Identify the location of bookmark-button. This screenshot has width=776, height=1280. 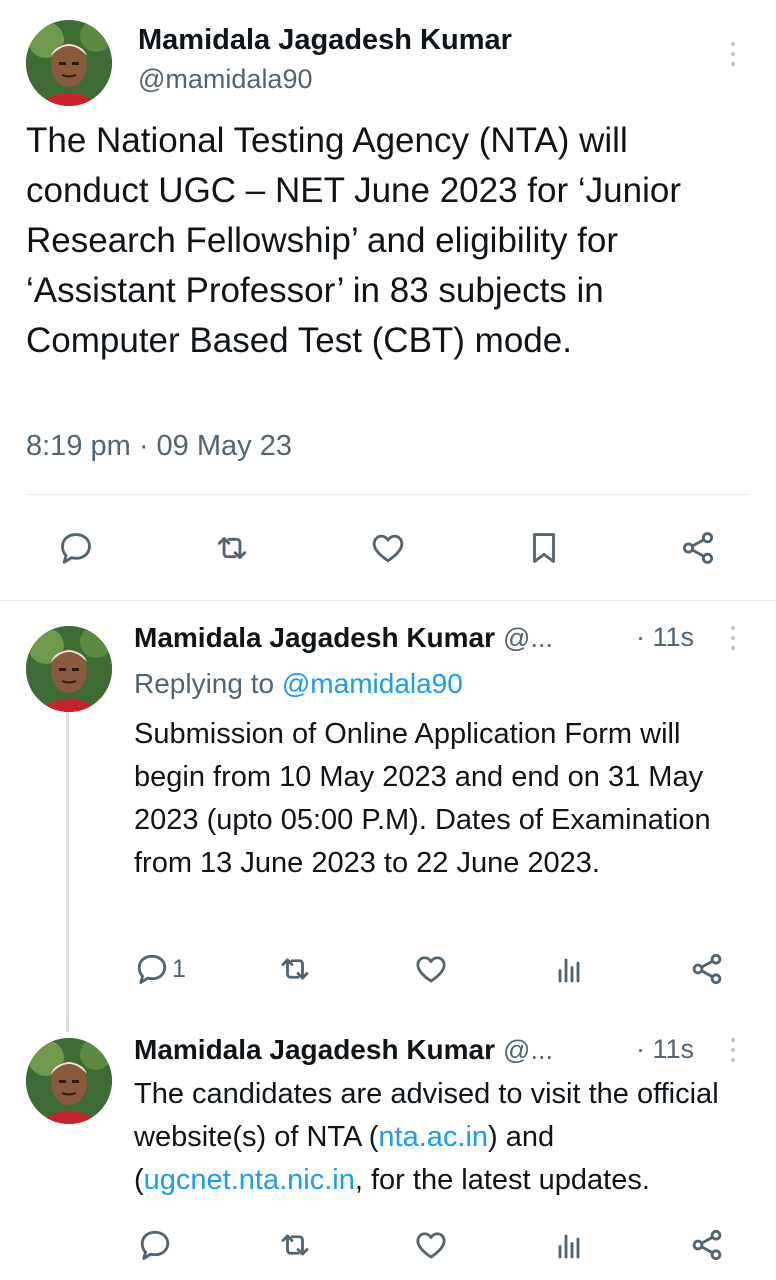
(544, 548).